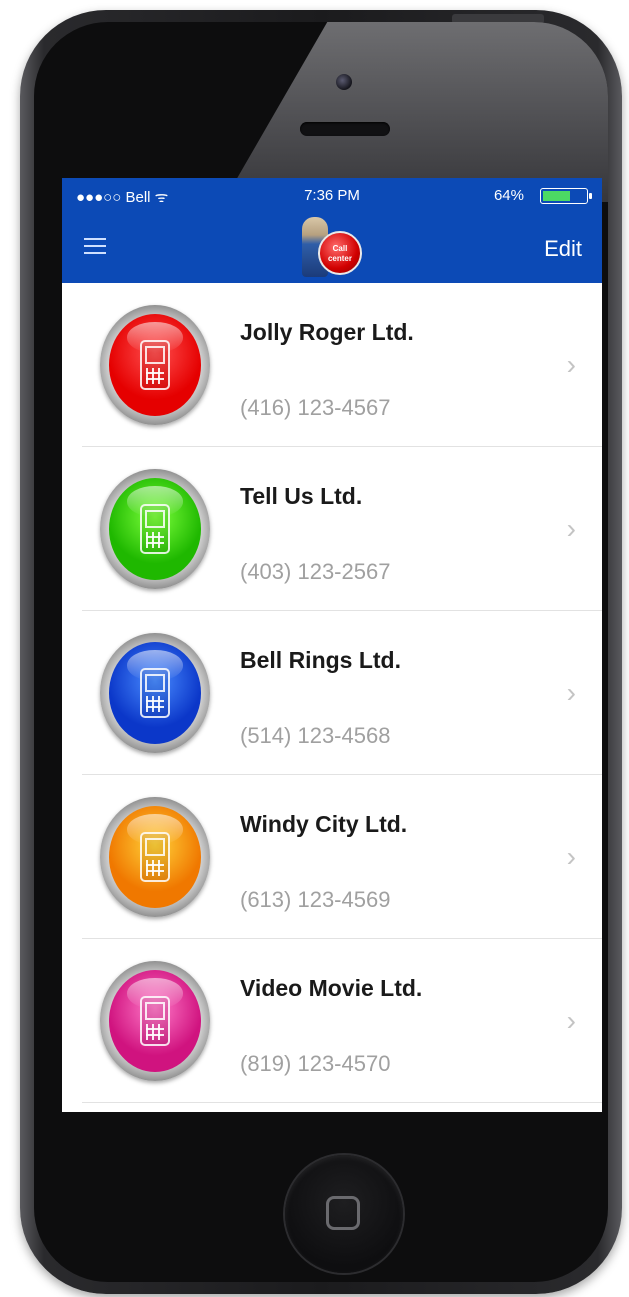  What do you see at coordinates (340, 253) in the screenshot?
I see `logo-badge: Call center` at bounding box center [340, 253].